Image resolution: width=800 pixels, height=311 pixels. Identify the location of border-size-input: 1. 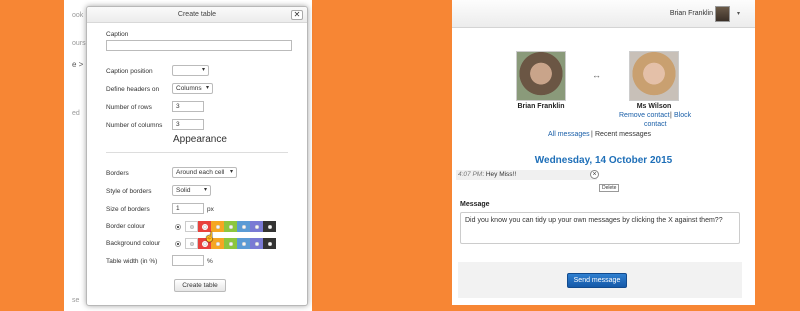
(188, 208).